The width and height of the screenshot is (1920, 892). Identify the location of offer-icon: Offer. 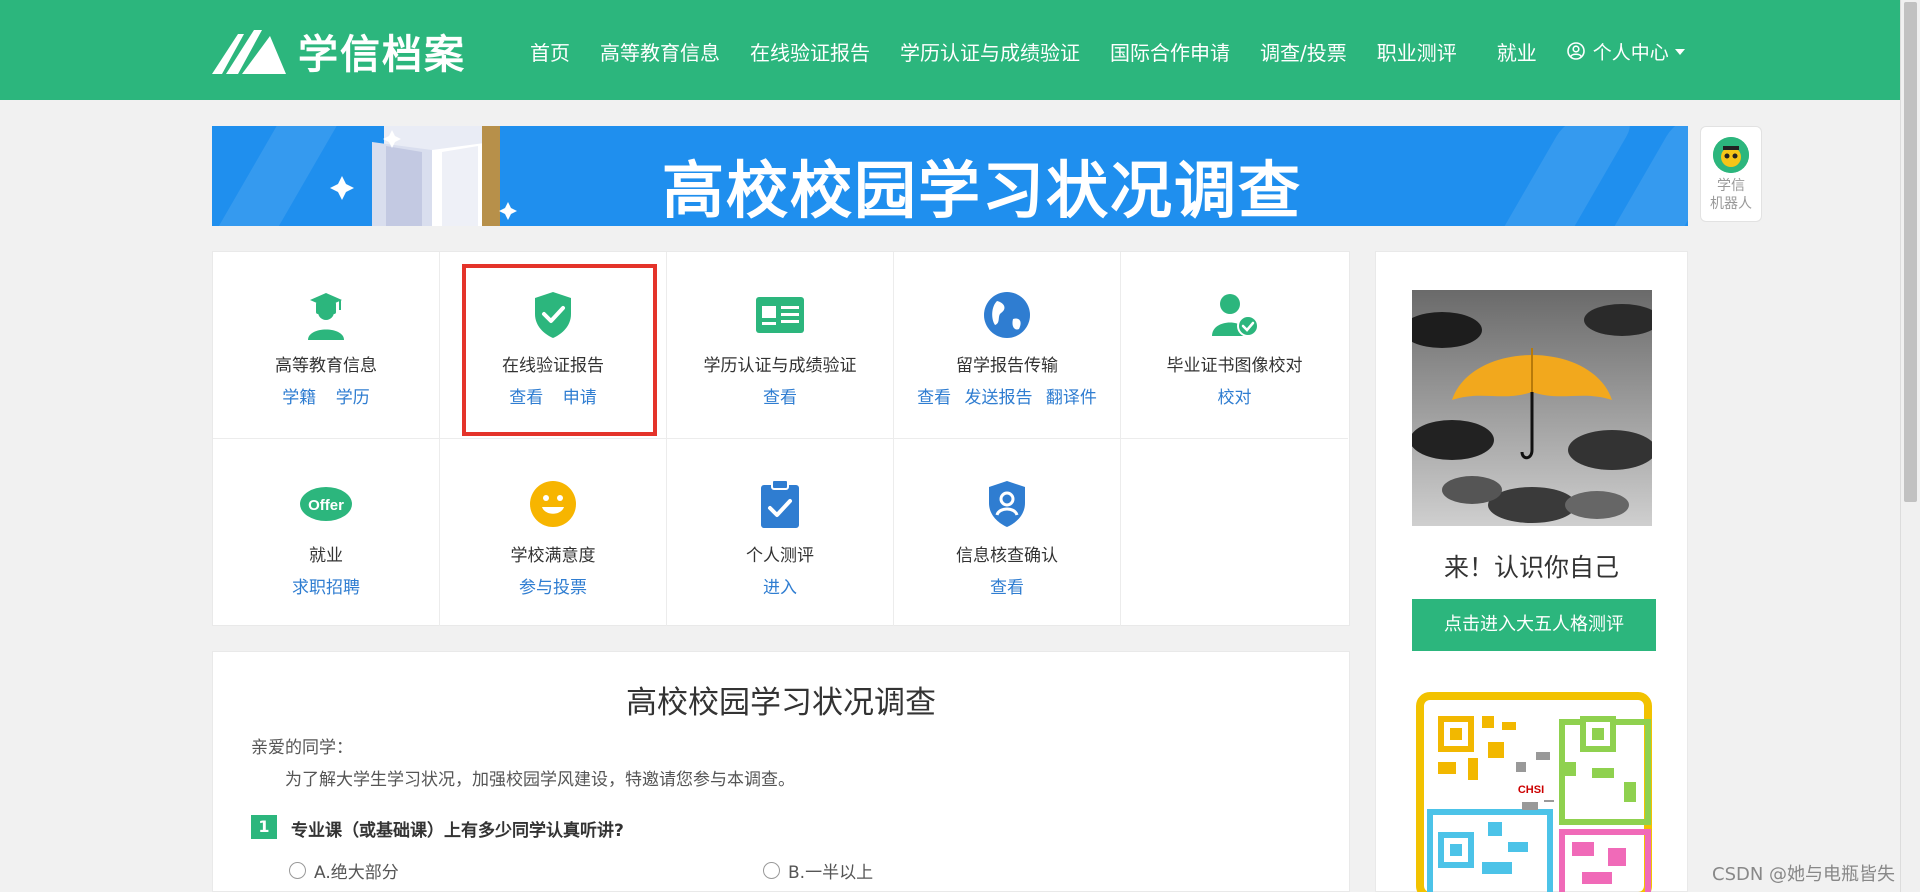
(326, 504).